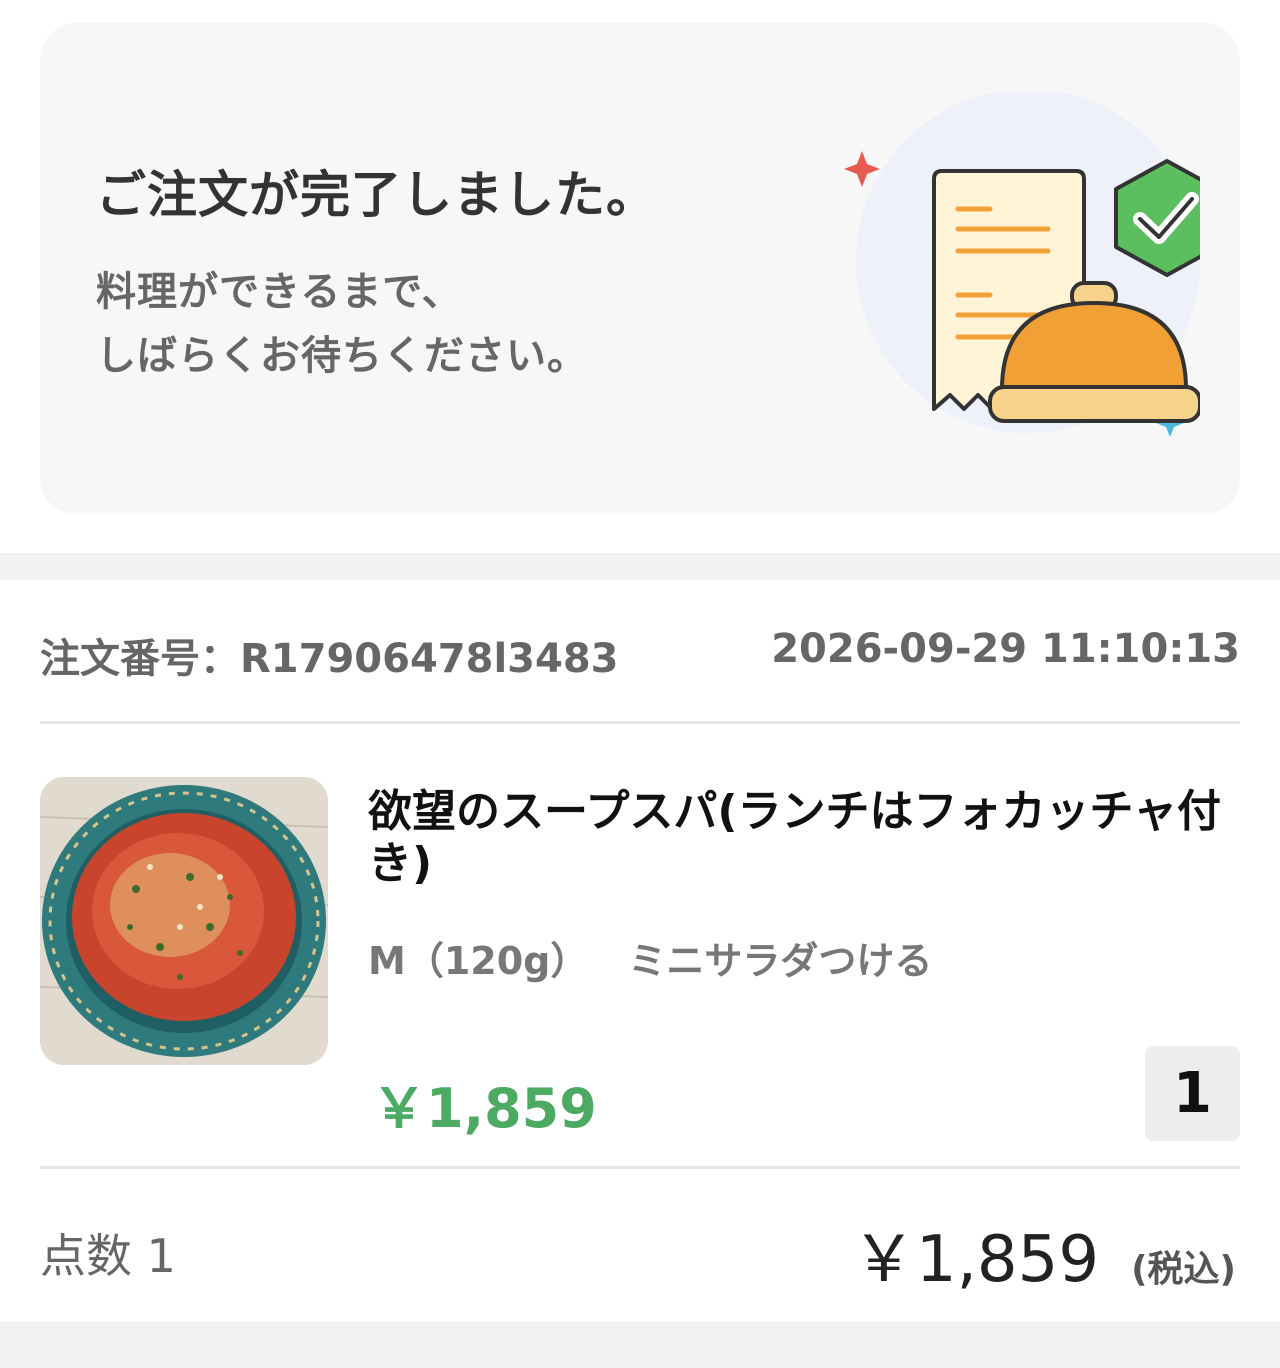  What do you see at coordinates (862, 169) in the screenshot?
I see `sparkle-icon` at bounding box center [862, 169].